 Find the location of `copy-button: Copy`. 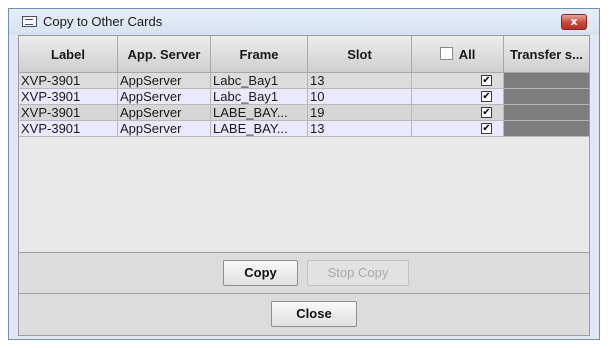

copy-button: Copy is located at coordinates (260, 273).